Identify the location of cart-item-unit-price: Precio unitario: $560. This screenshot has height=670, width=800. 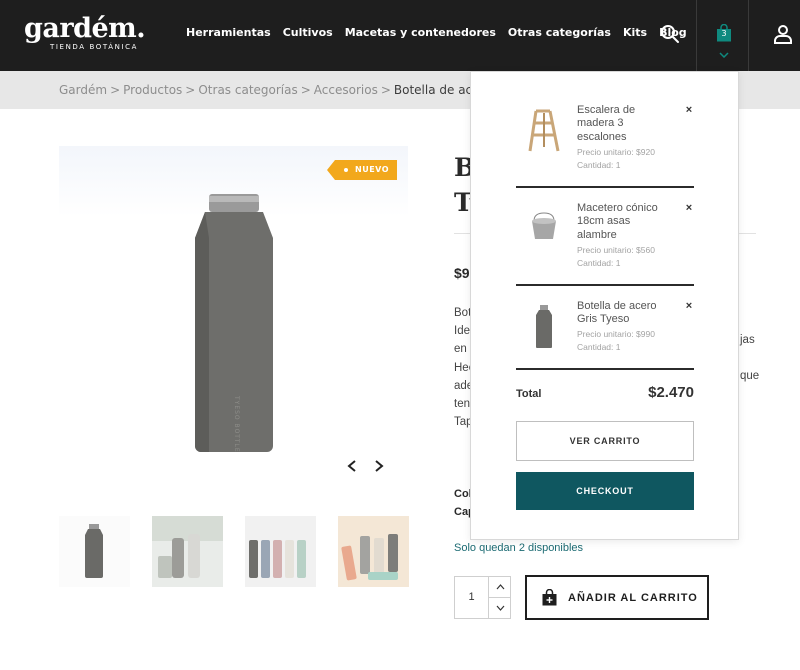
(616, 250).